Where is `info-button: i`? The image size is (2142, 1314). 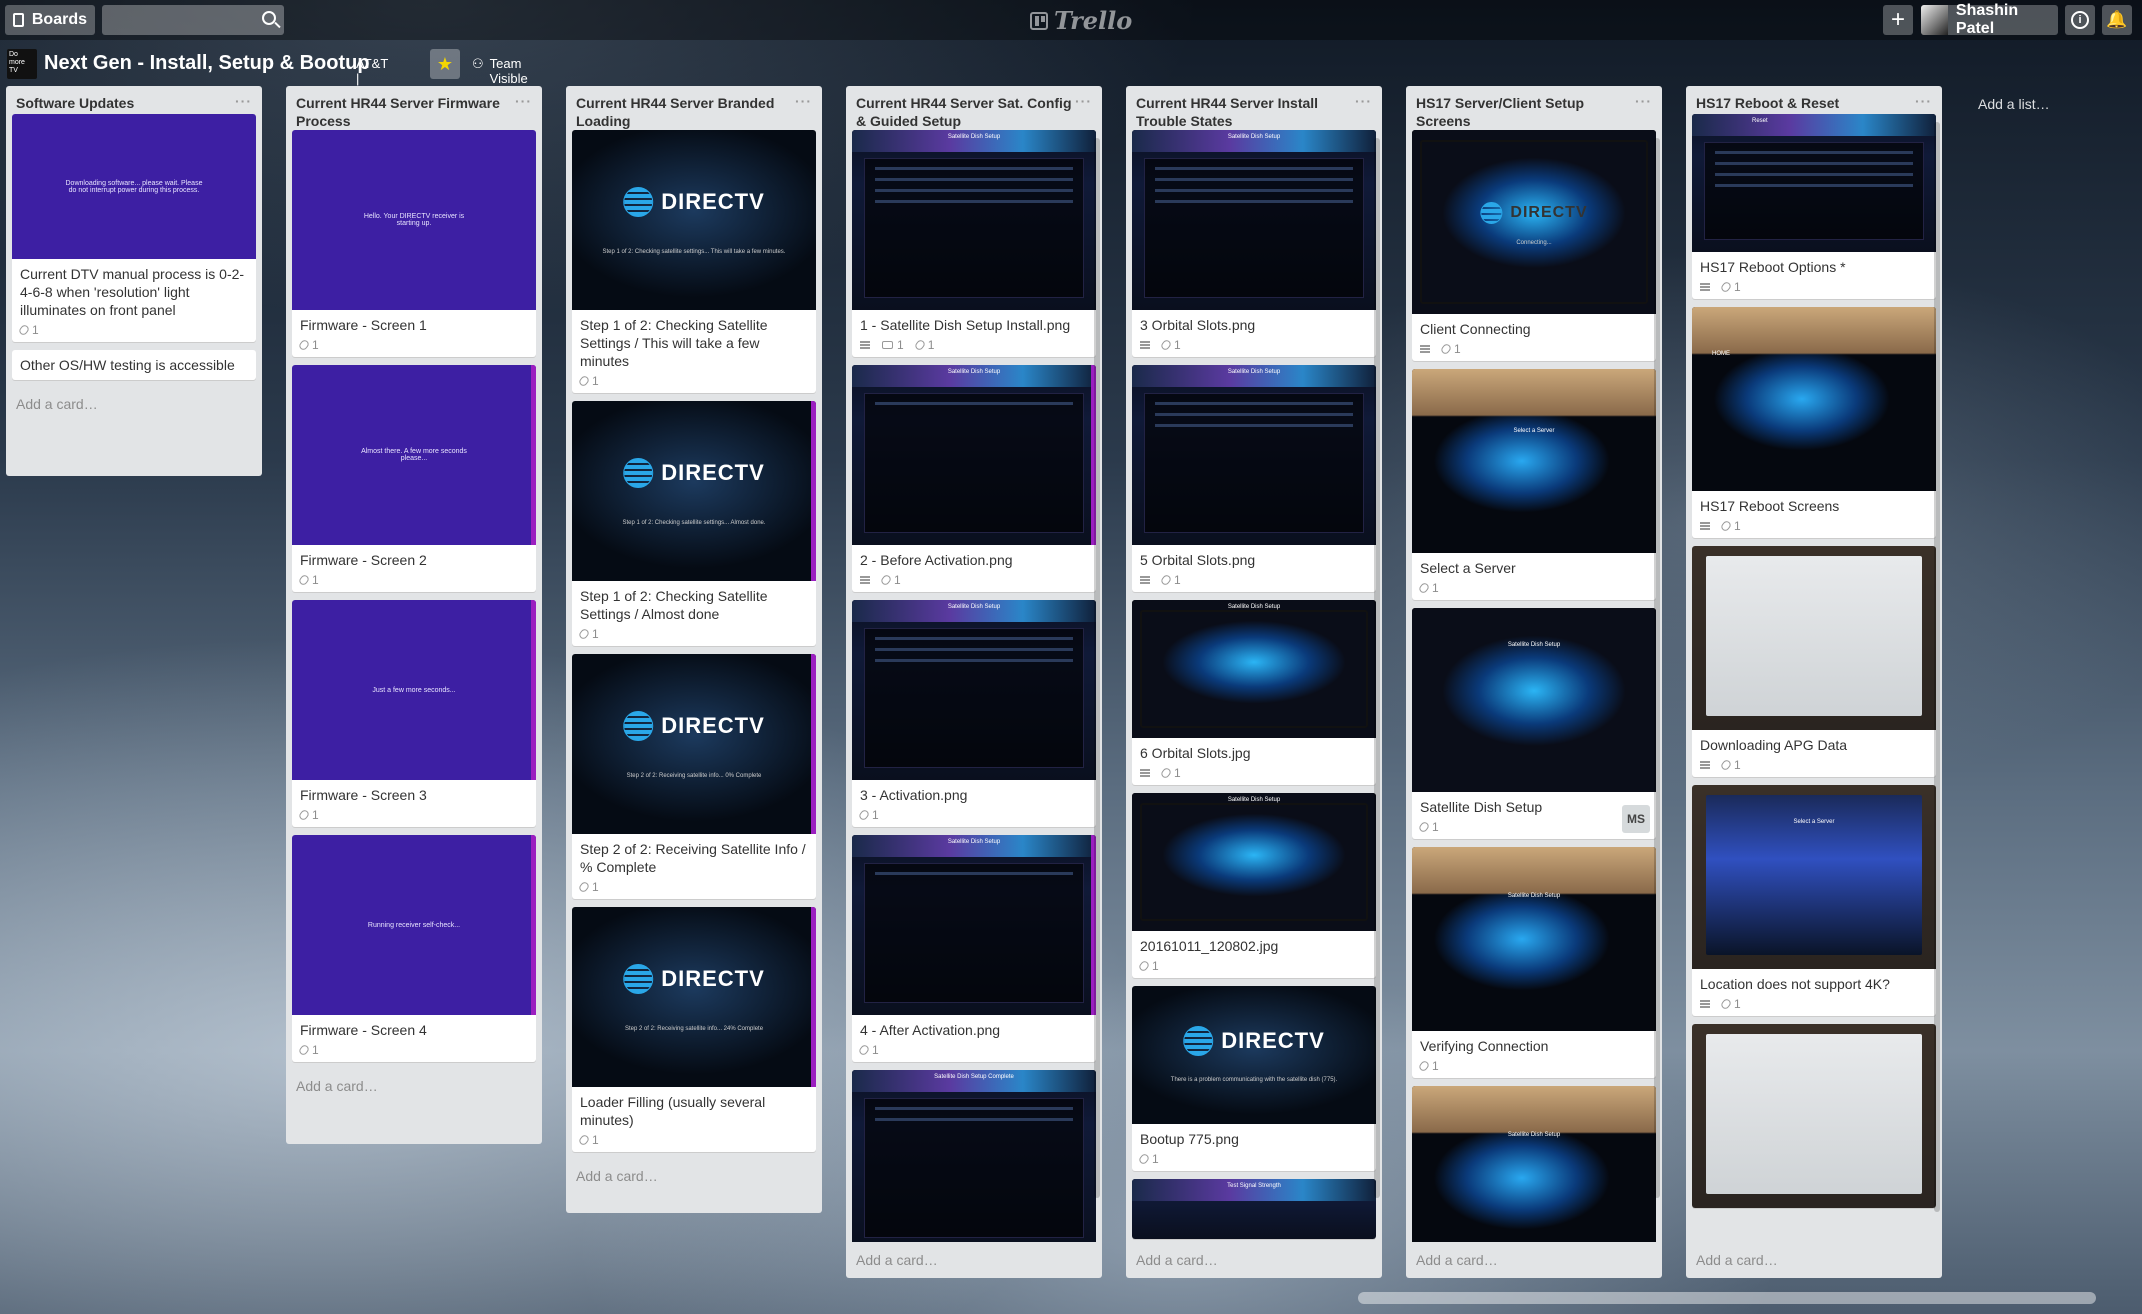
info-button: i is located at coordinates (2080, 20).